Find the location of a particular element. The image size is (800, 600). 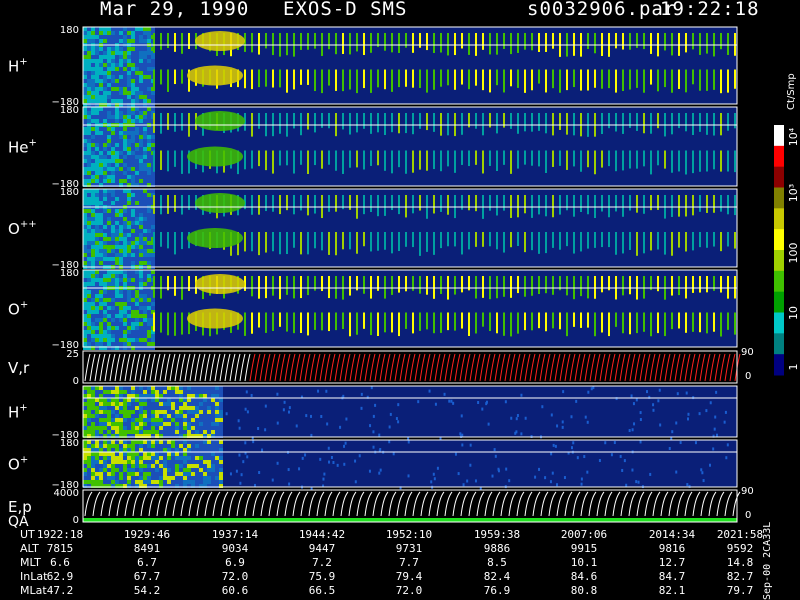

footer-value: 9915 is located at coordinates (584, 548).